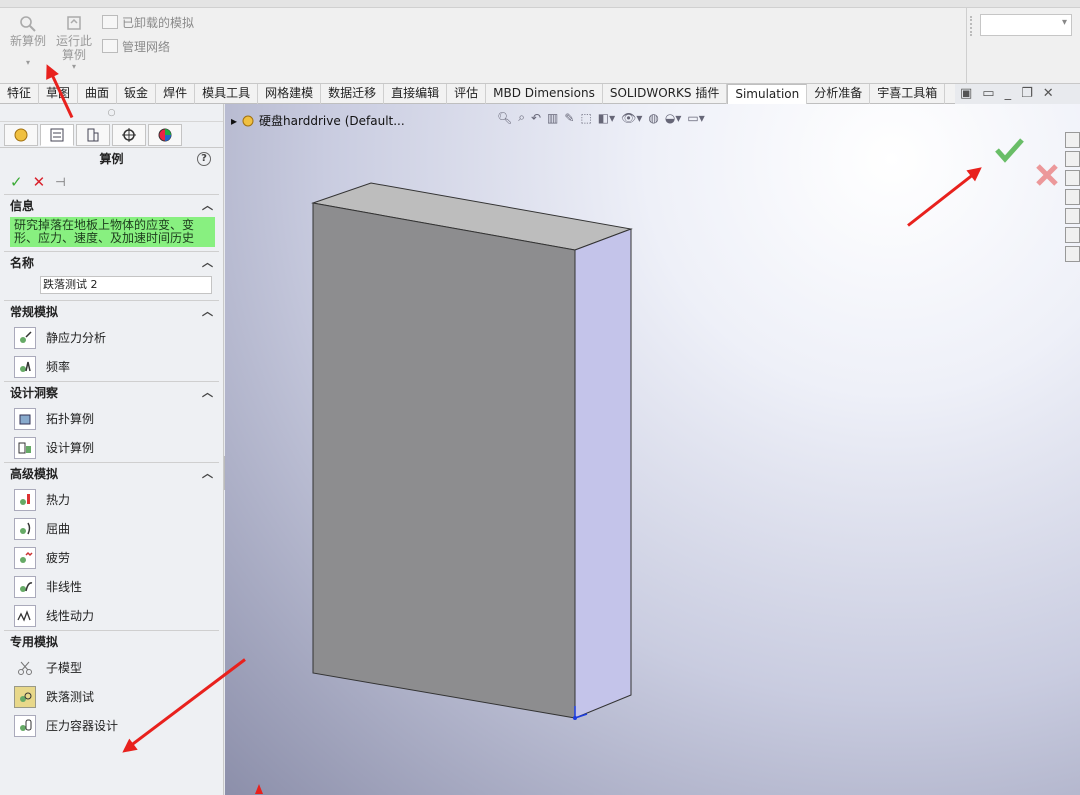 The height and width of the screenshot is (795, 1080). Describe the element at coordinates (111, 696) in the screenshot. I see `study-type-drop-test: 跌落测试` at that location.